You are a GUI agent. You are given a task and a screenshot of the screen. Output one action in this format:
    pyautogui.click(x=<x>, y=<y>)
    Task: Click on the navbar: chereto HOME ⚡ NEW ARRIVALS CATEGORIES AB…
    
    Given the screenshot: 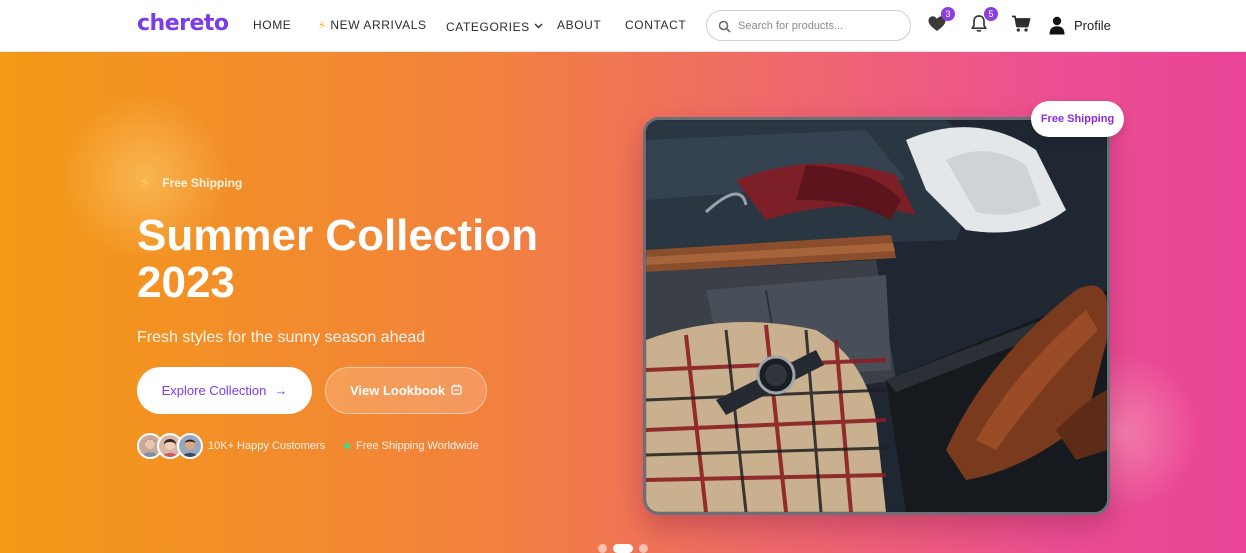 What is the action you would take?
    pyautogui.click(x=623, y=26)
    